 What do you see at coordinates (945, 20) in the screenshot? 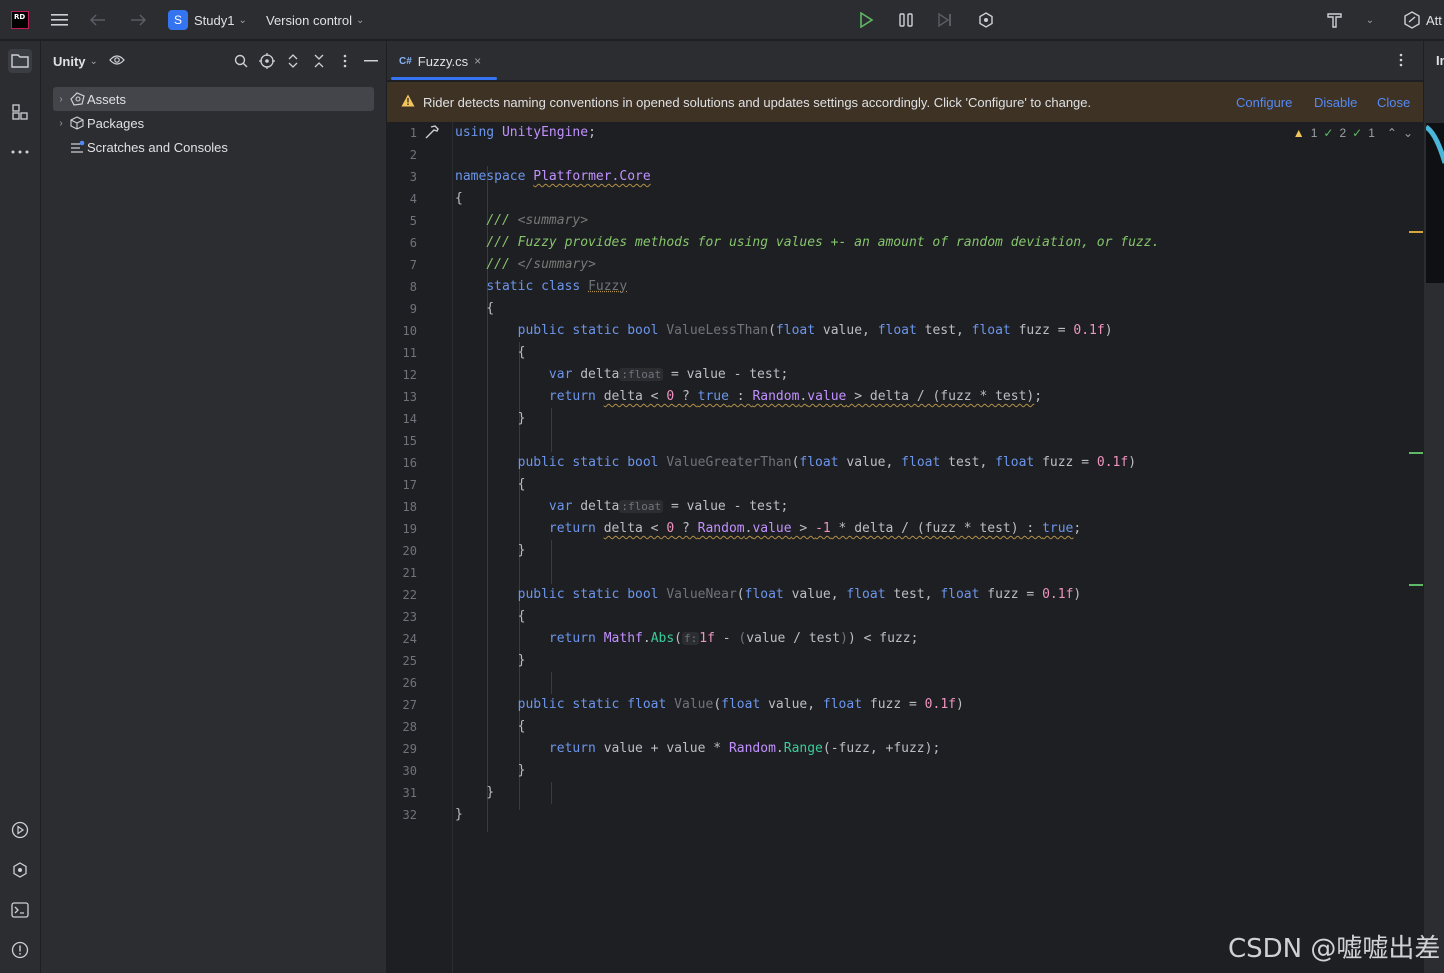
I see `step-icon` at bounding box center [945, 20].